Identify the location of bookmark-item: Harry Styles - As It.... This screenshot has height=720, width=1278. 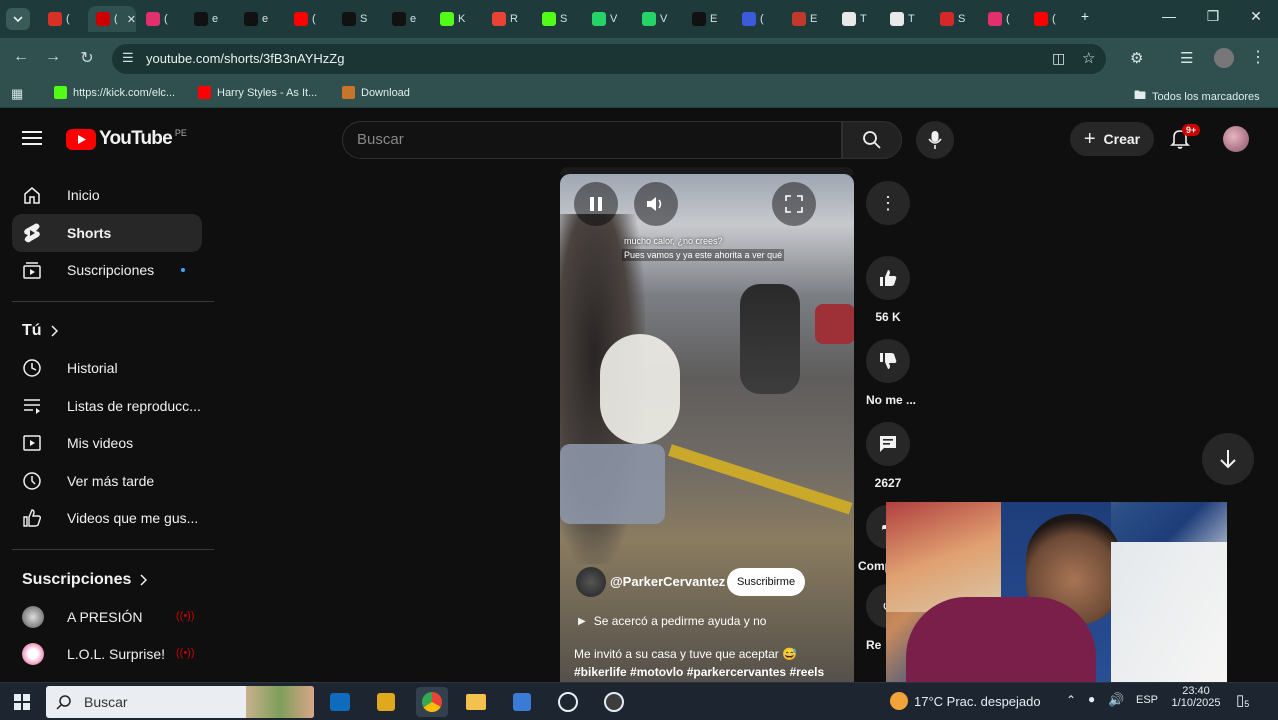
(257, 92).